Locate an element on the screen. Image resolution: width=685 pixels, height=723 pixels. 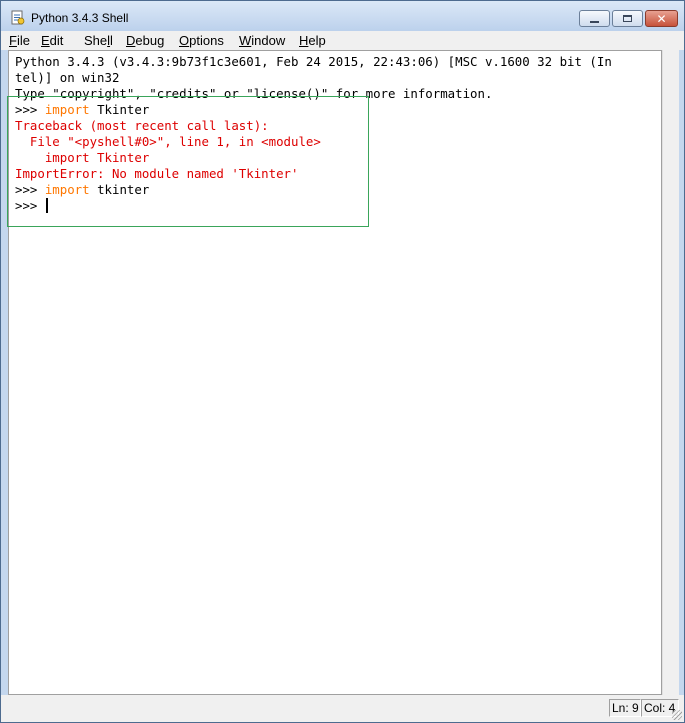
status-line: Ln: 9 is located at coordinates (625, 708).